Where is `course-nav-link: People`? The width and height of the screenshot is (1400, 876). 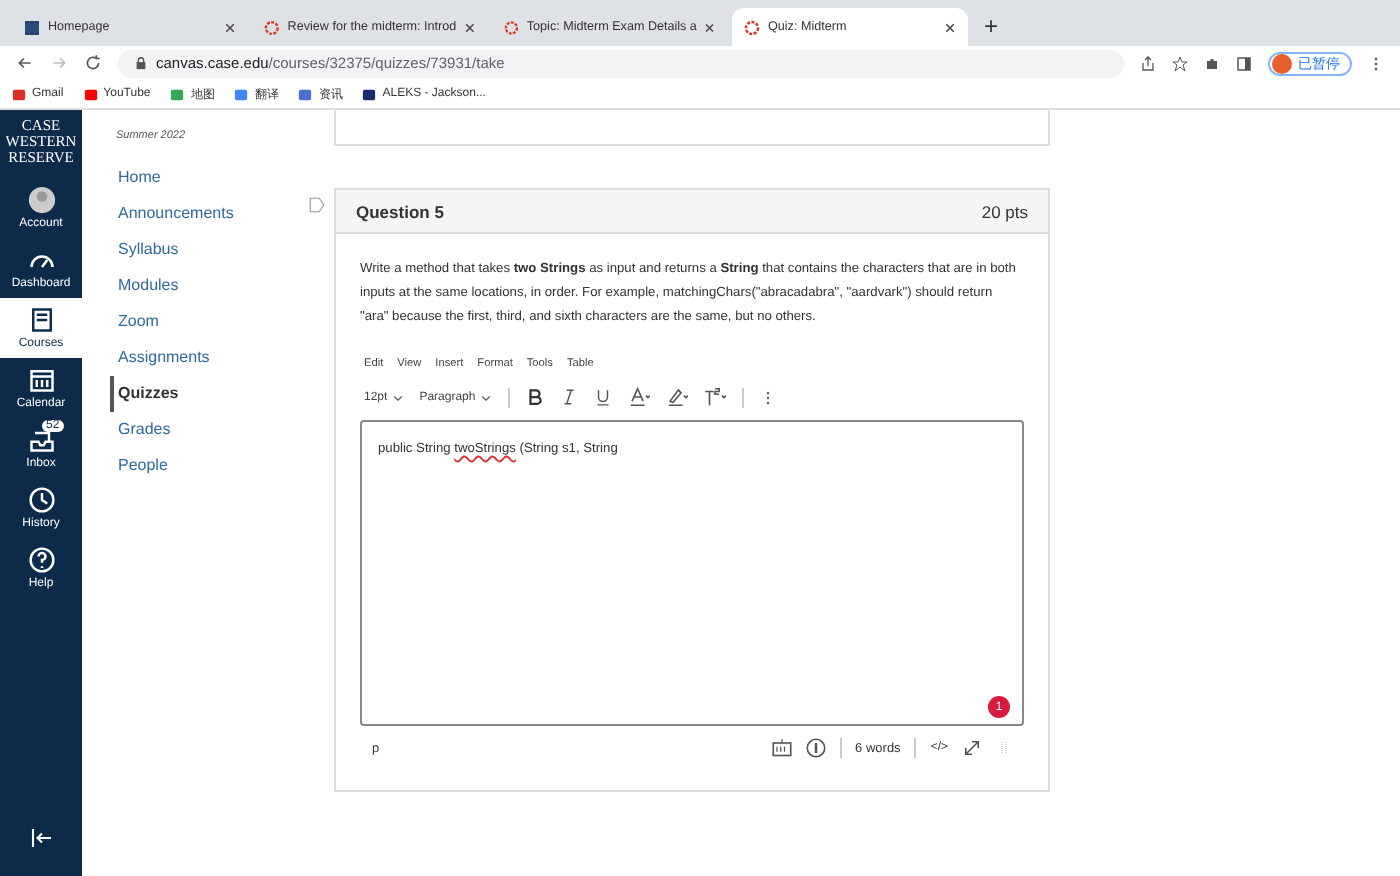 course-nav-link: People is located at coordinates (139, 466).